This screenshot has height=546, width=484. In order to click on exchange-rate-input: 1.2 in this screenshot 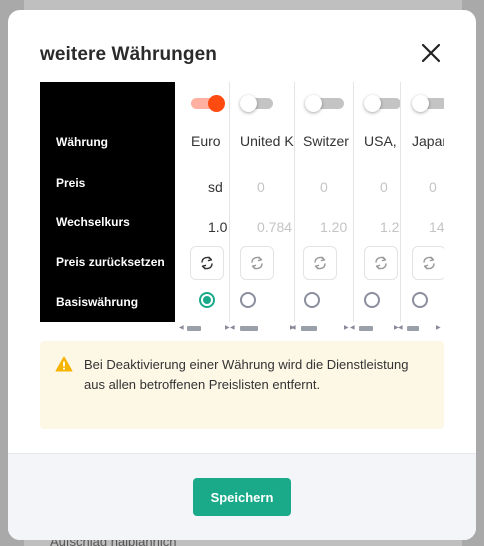, I will do `click(390, 227)`.